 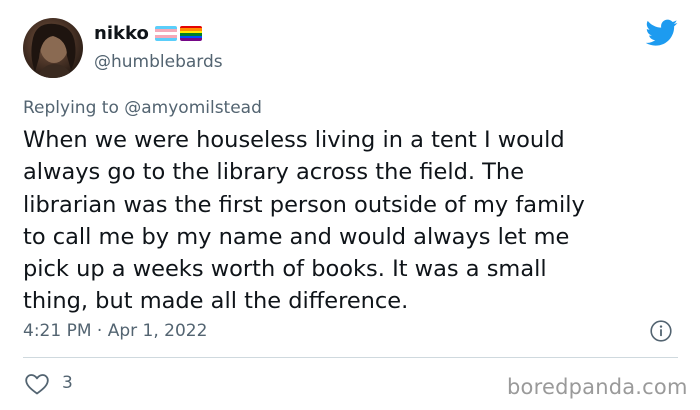 What do you see at coordinates (662, 32) in the screenshot?
I see `twitter-bird-icon` at bounding box center [662, 32].